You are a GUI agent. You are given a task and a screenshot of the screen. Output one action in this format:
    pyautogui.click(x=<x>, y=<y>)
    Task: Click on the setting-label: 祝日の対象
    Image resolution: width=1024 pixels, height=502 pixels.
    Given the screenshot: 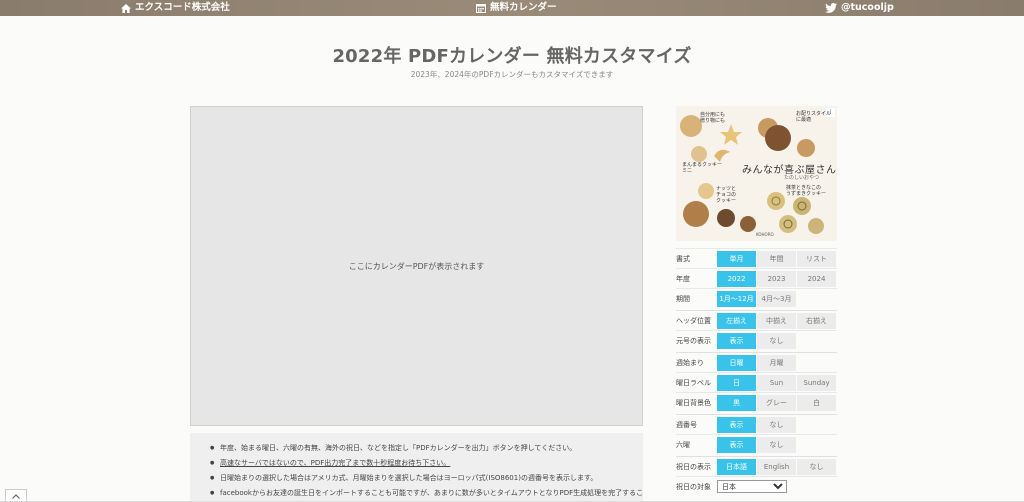 What is the action you would take?
    pyautogui.click(x=693, y=486)
    